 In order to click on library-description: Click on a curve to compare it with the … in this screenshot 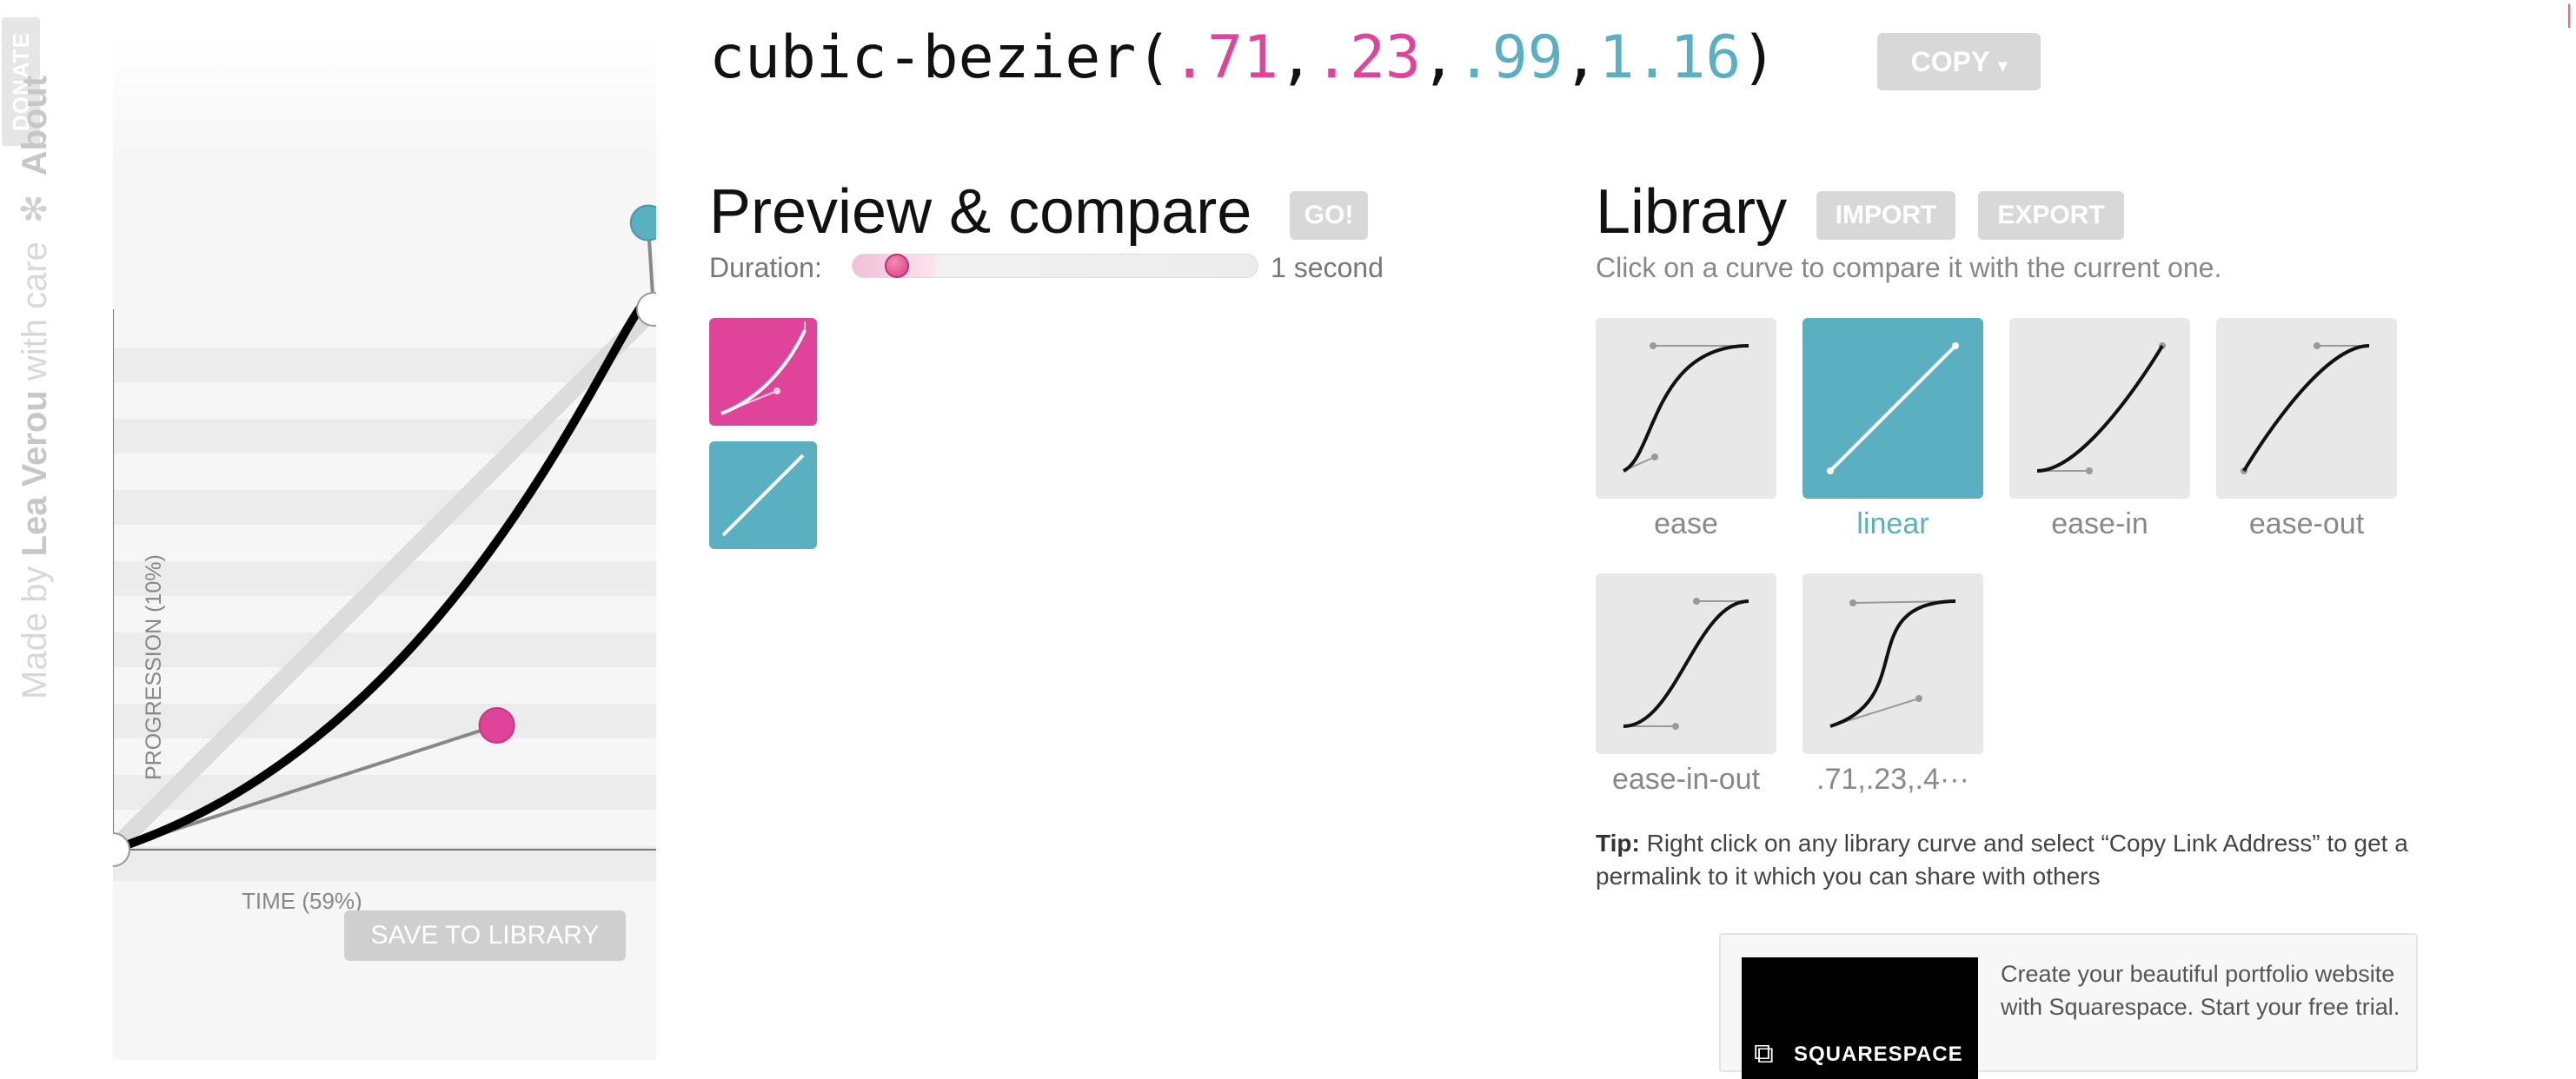, I will do `click(1909, 267)`.